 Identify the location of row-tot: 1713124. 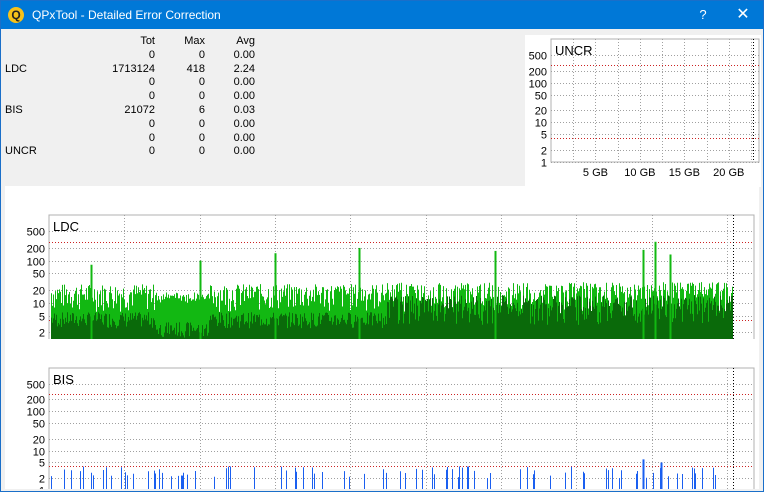
(133, 68).